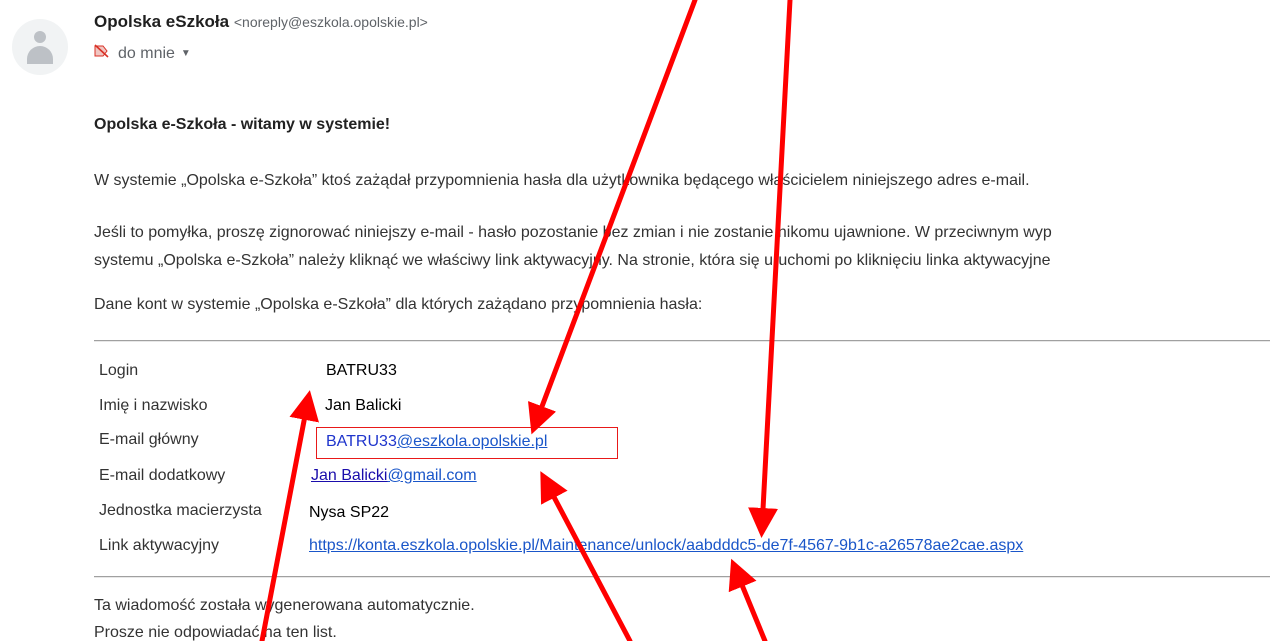  What do you see at coordinates (472, 441) in the screenshot?
I see `main-email-domain-link: @eszkola.opolskie.pl` at bounding box center [472, 441].